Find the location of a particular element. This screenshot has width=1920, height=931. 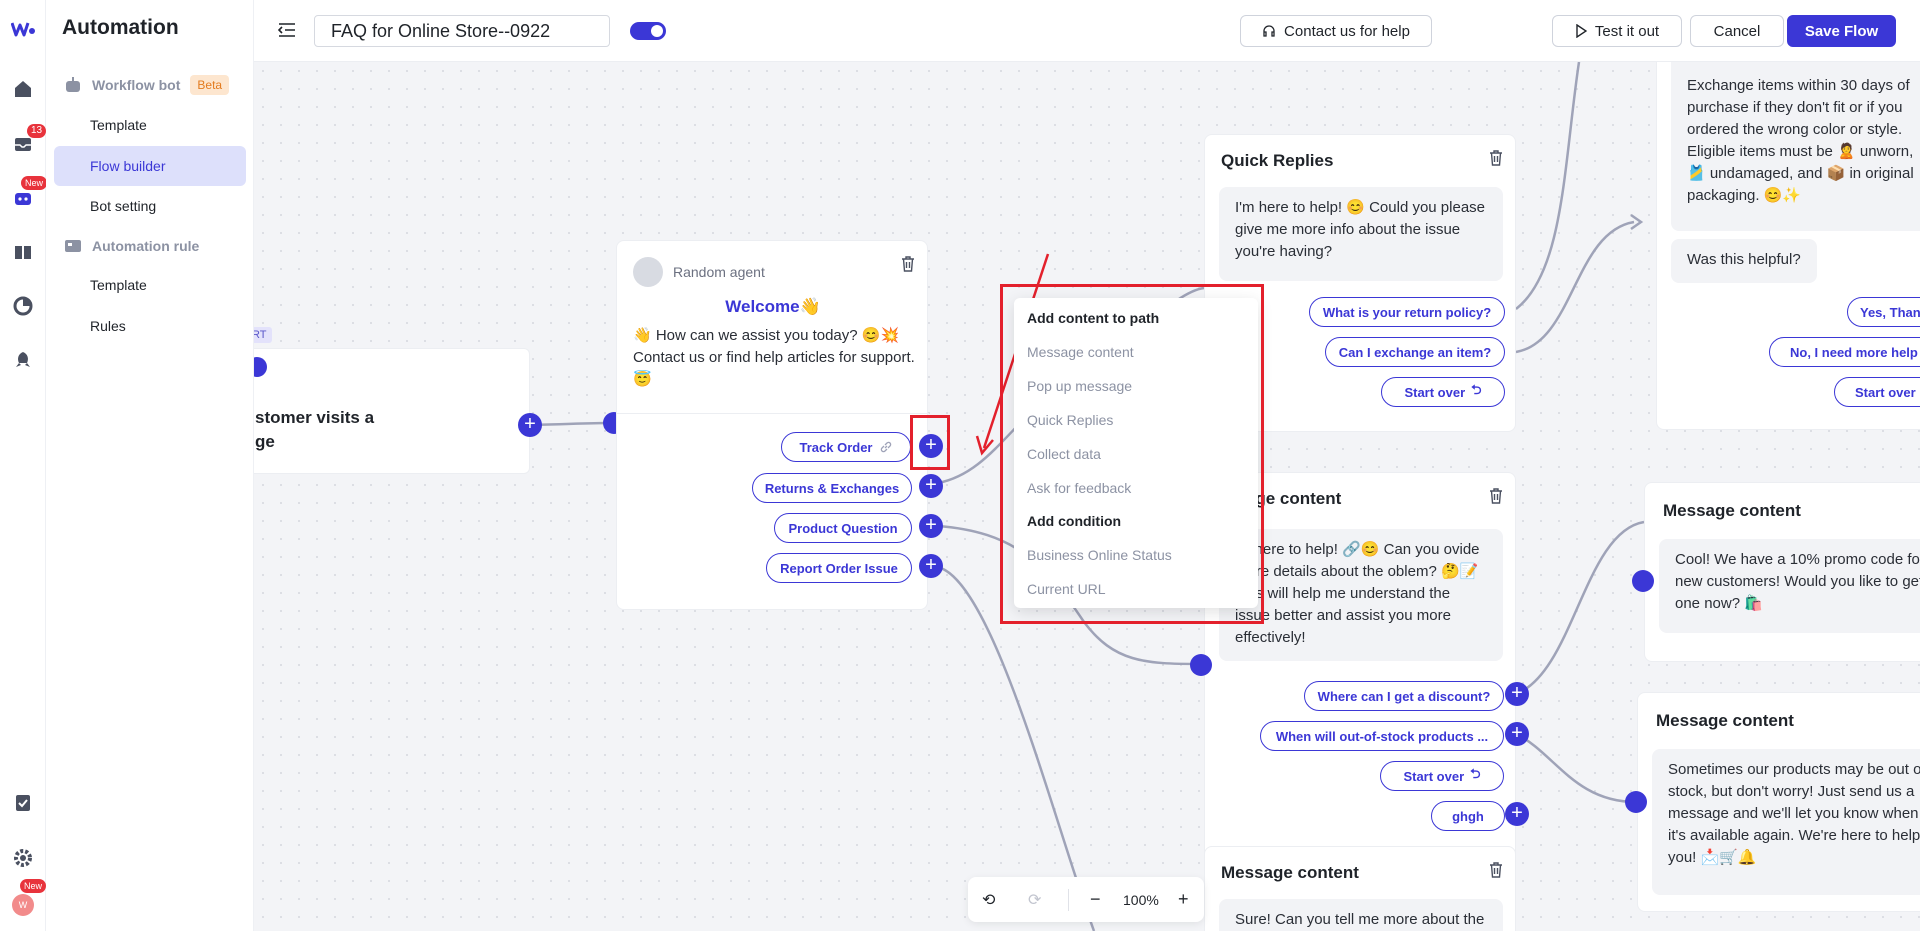

save-flow-button: Save Flow is located at coordinates (1841, 31).